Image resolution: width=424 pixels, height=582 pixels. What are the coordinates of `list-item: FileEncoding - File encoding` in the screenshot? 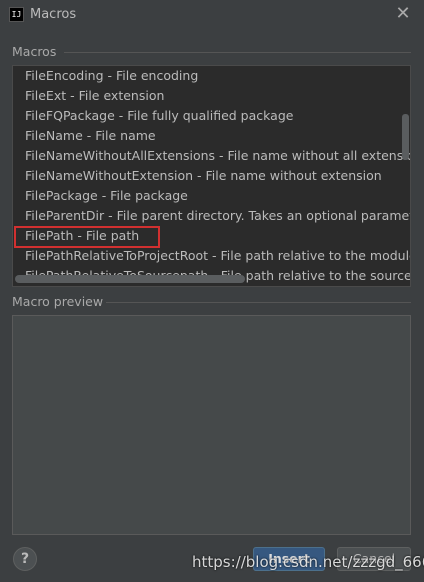 It's located at (111, 76).